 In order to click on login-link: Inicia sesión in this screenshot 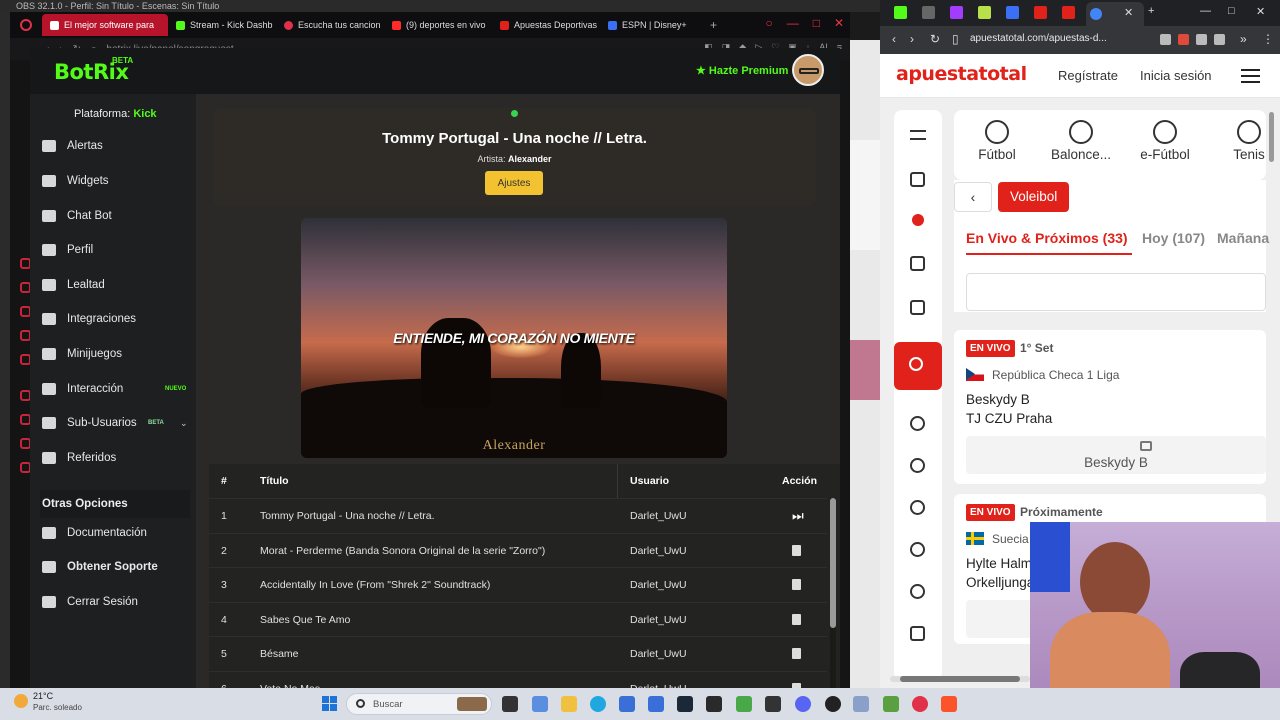, I will do `click(1176, 75)`.